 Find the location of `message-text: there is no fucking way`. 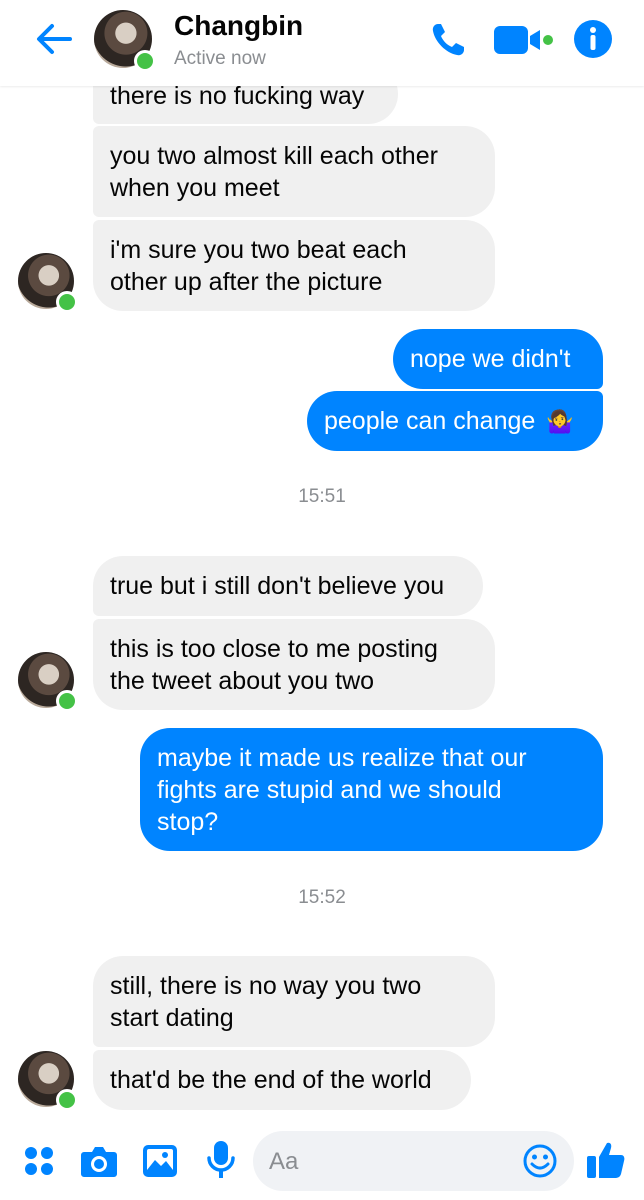

message-text: there is no fucking way is located at coordinates (237, 96).